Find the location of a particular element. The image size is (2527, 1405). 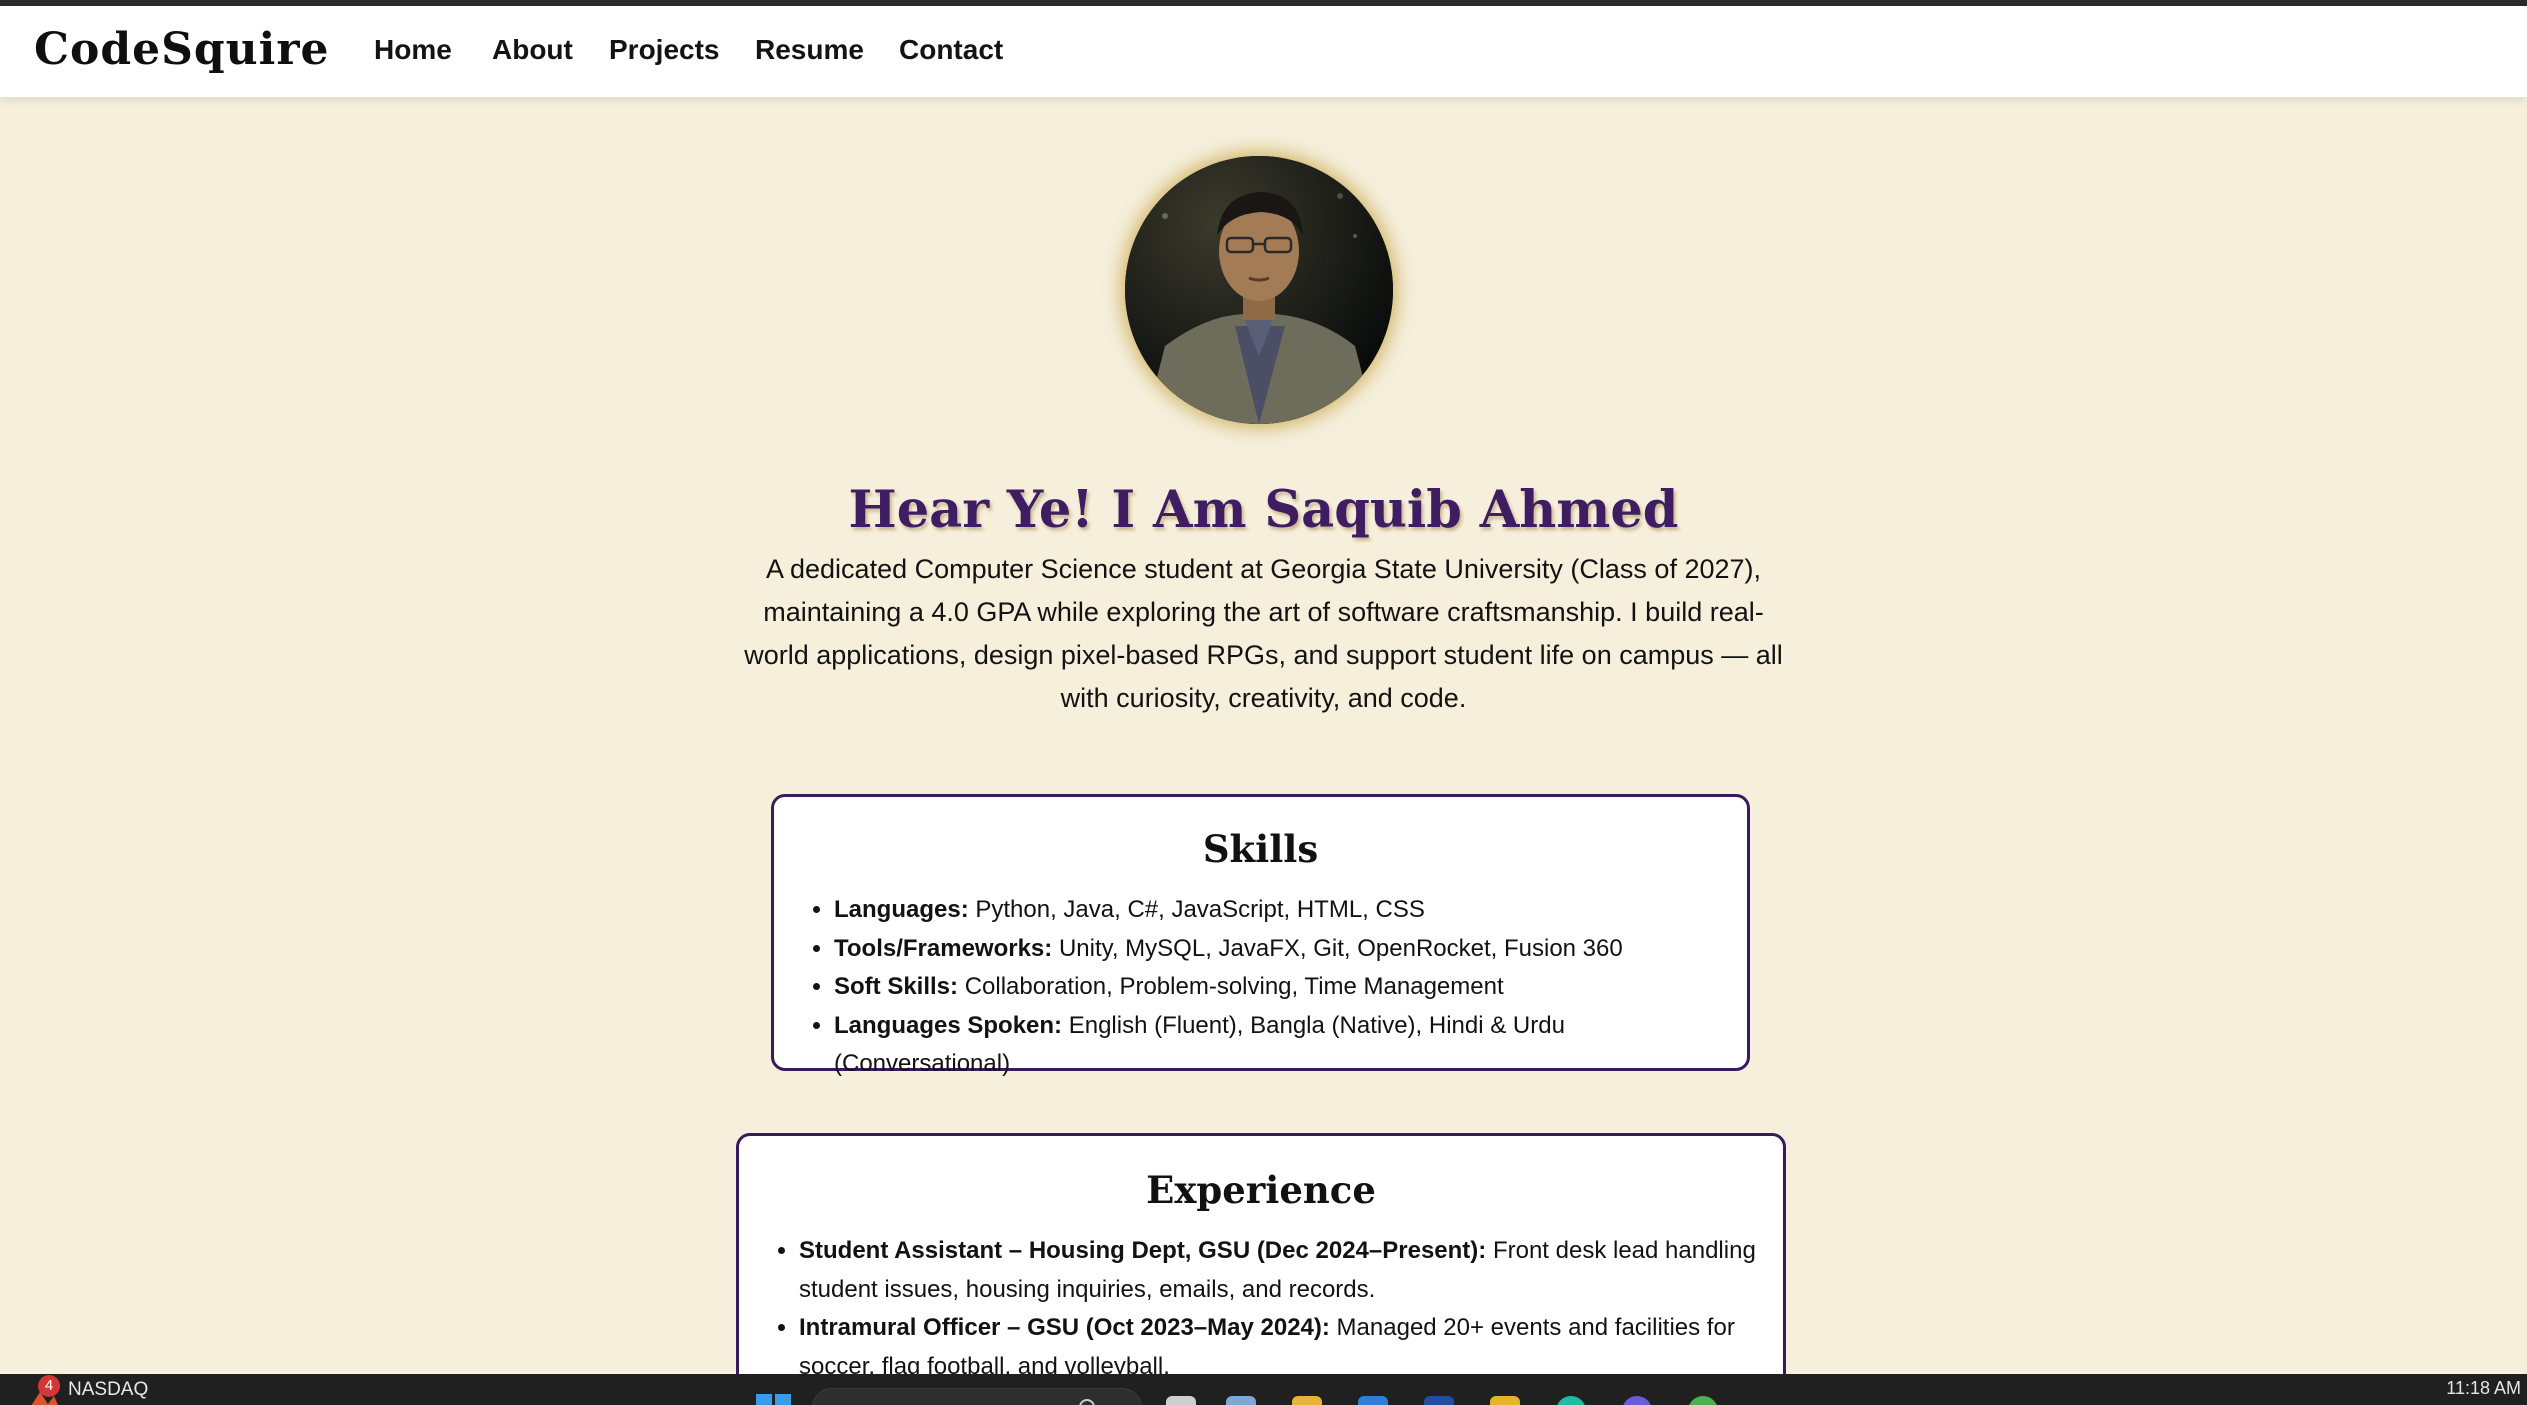

nav-link-contact: Contact is located at coordinates (951, 50).